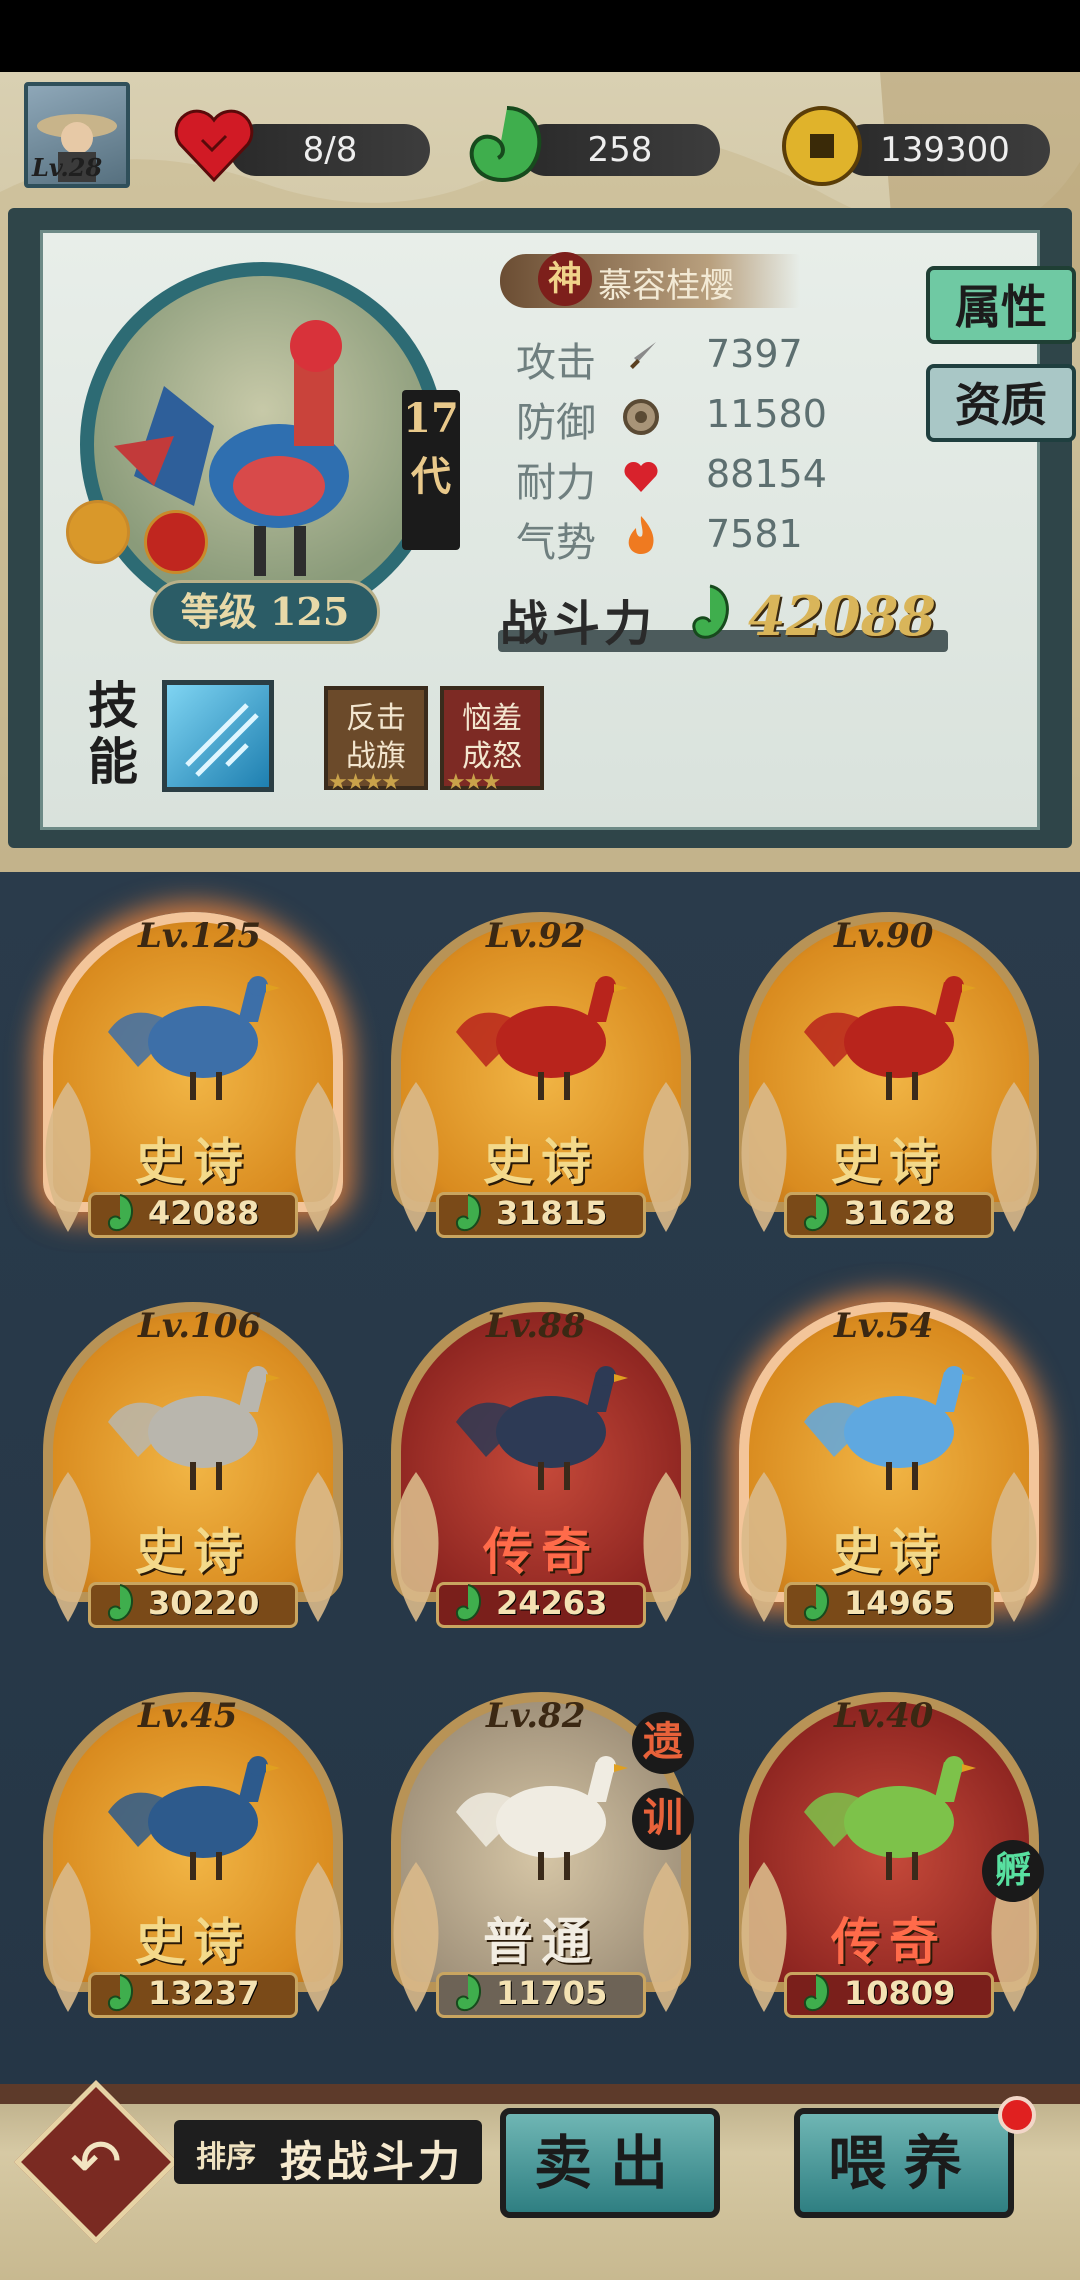 The image size is (1080, 2280). What do you see at coordinates (540, 2094) in the screenshot?
I see `bottom-bar-edge` at bounding box center [540, 2094].